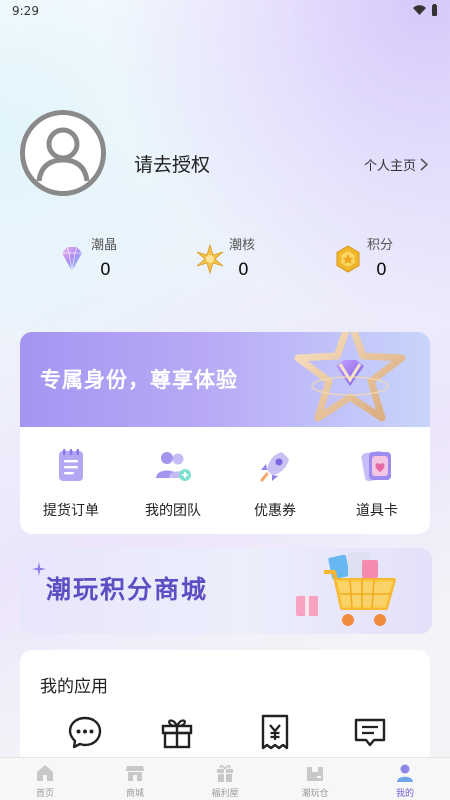 The width and height of the screenshot is (450, 800). I want to click on username: 请去授权, so click(172, 163).